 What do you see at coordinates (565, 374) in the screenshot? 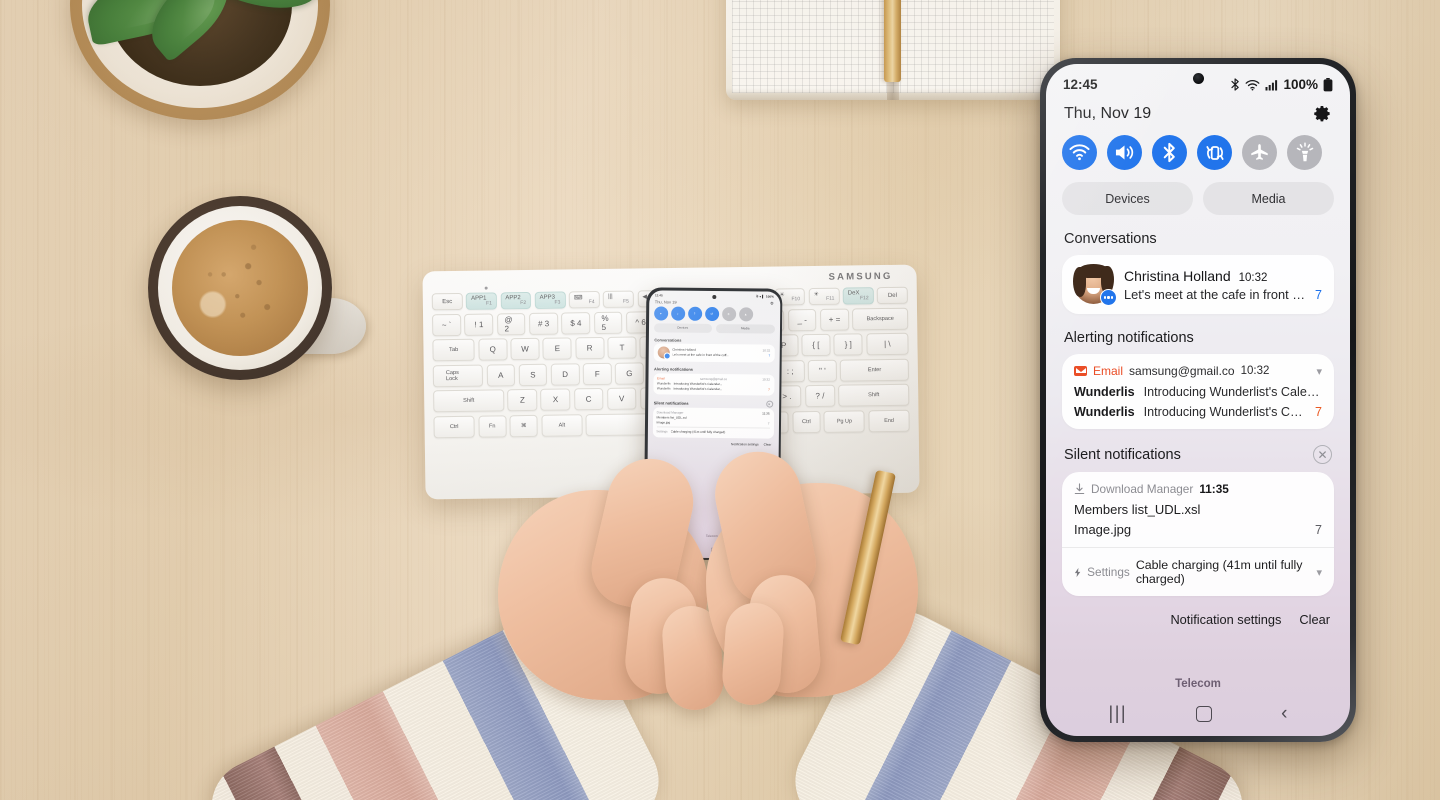
I see `key-d: D` at bounding box center [565, 374].